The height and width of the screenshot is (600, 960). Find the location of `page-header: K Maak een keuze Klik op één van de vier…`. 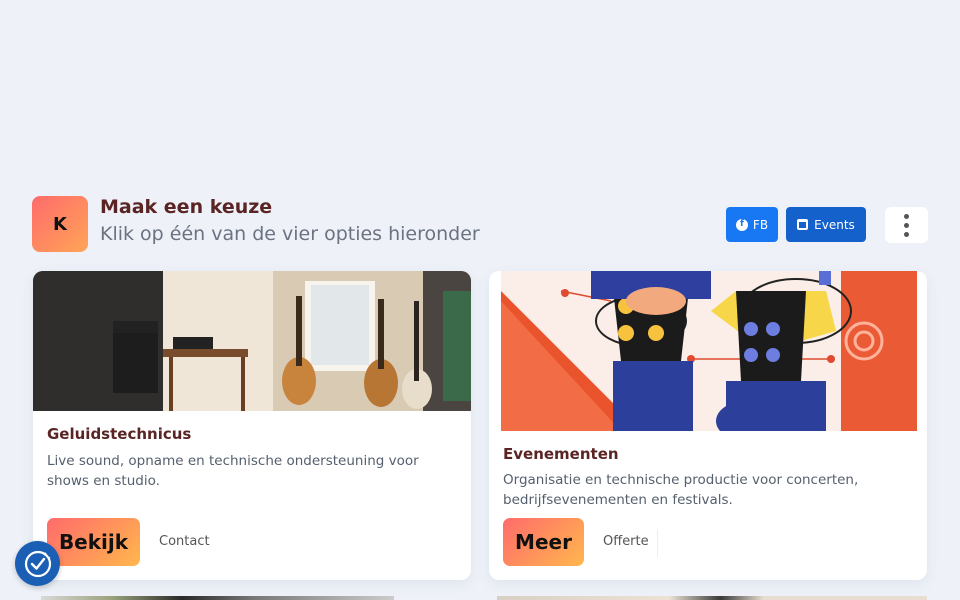

page-header: K Maak een keuze Klik op één van de vier… is located at coordinates (480, 224).